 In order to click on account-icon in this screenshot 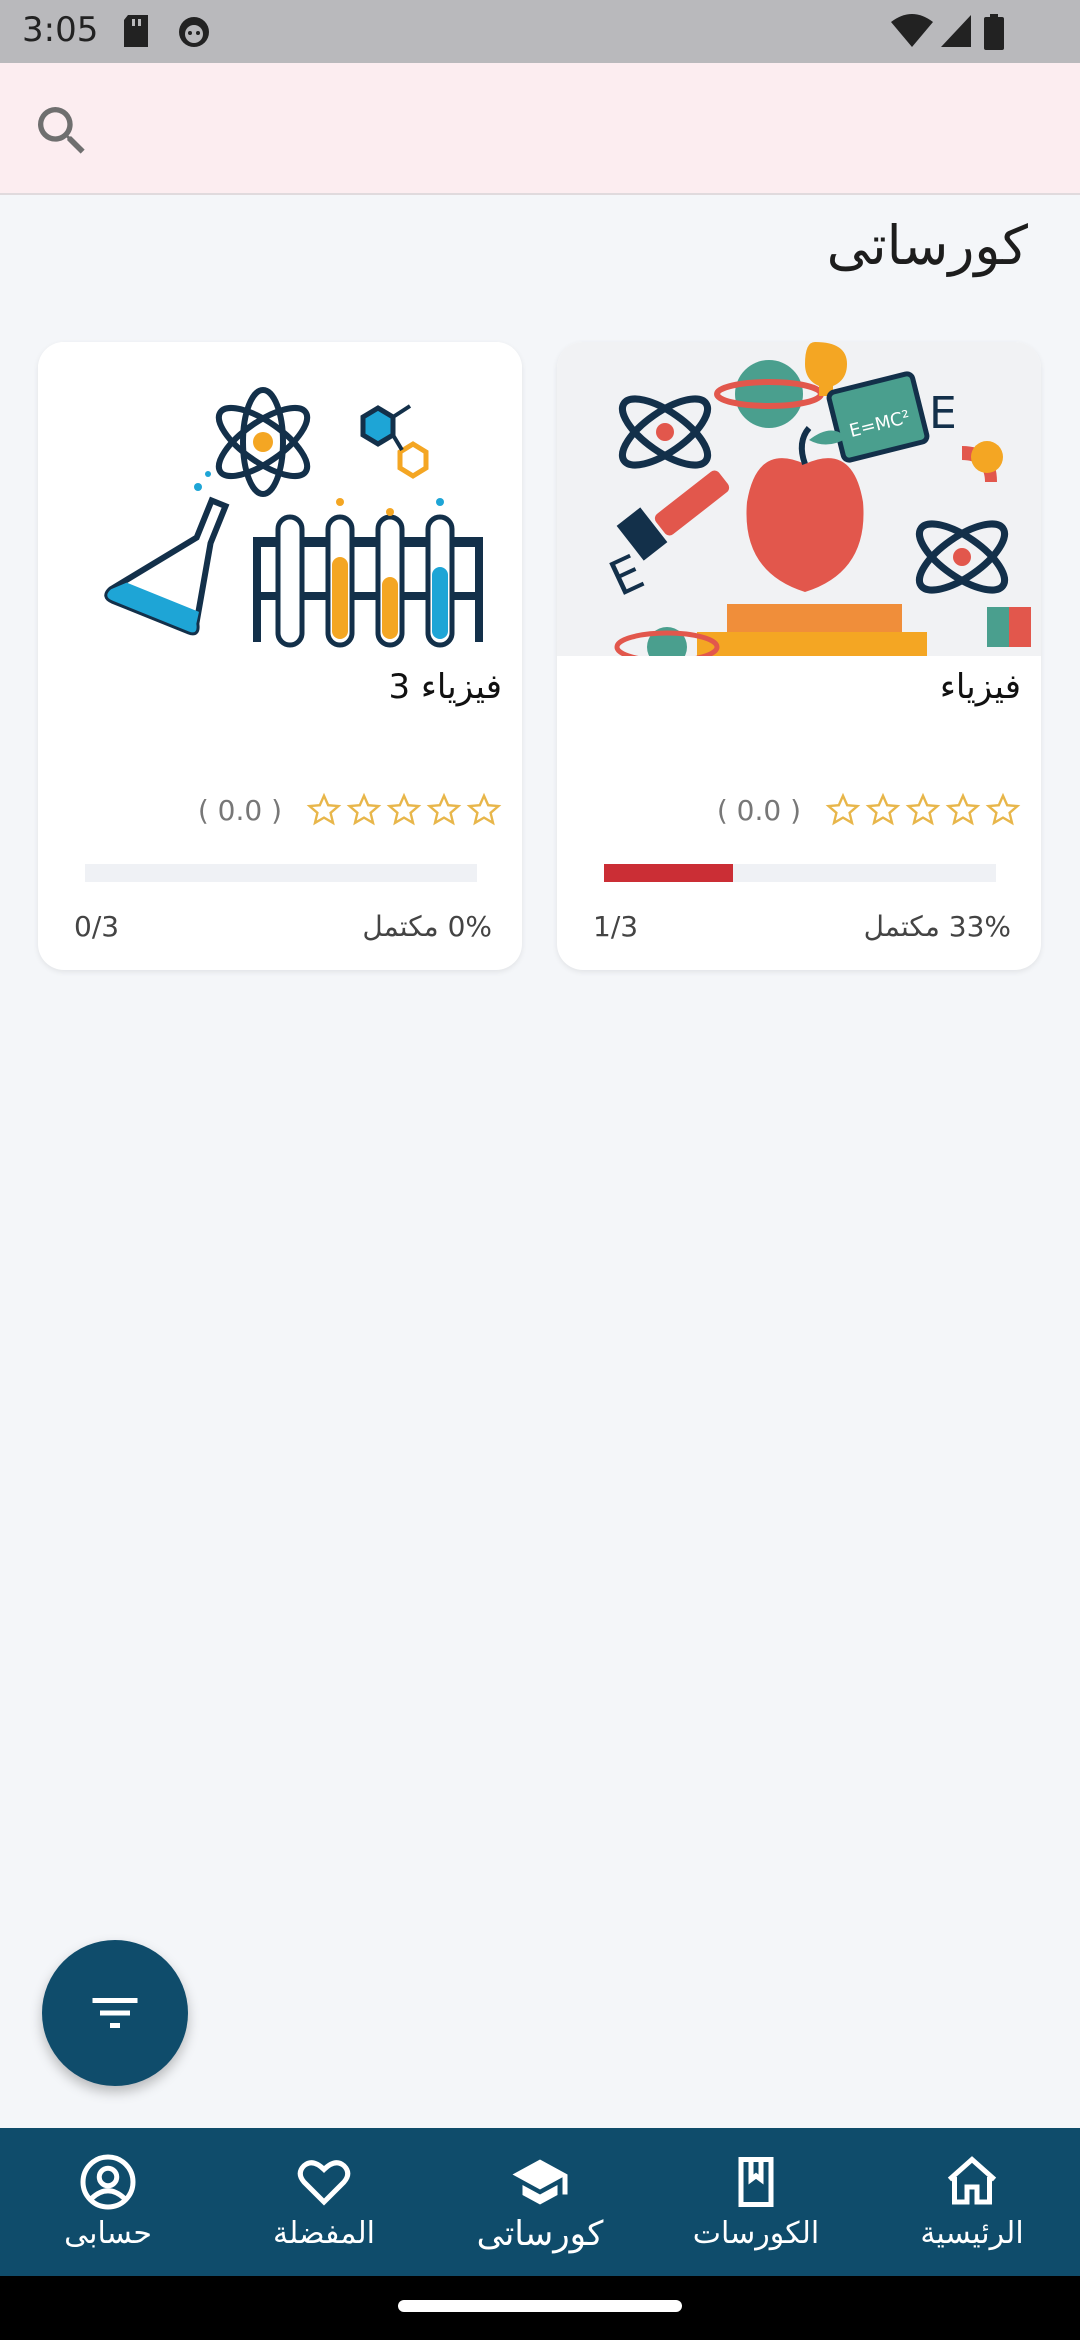, I will do `click(108, 2182)`.